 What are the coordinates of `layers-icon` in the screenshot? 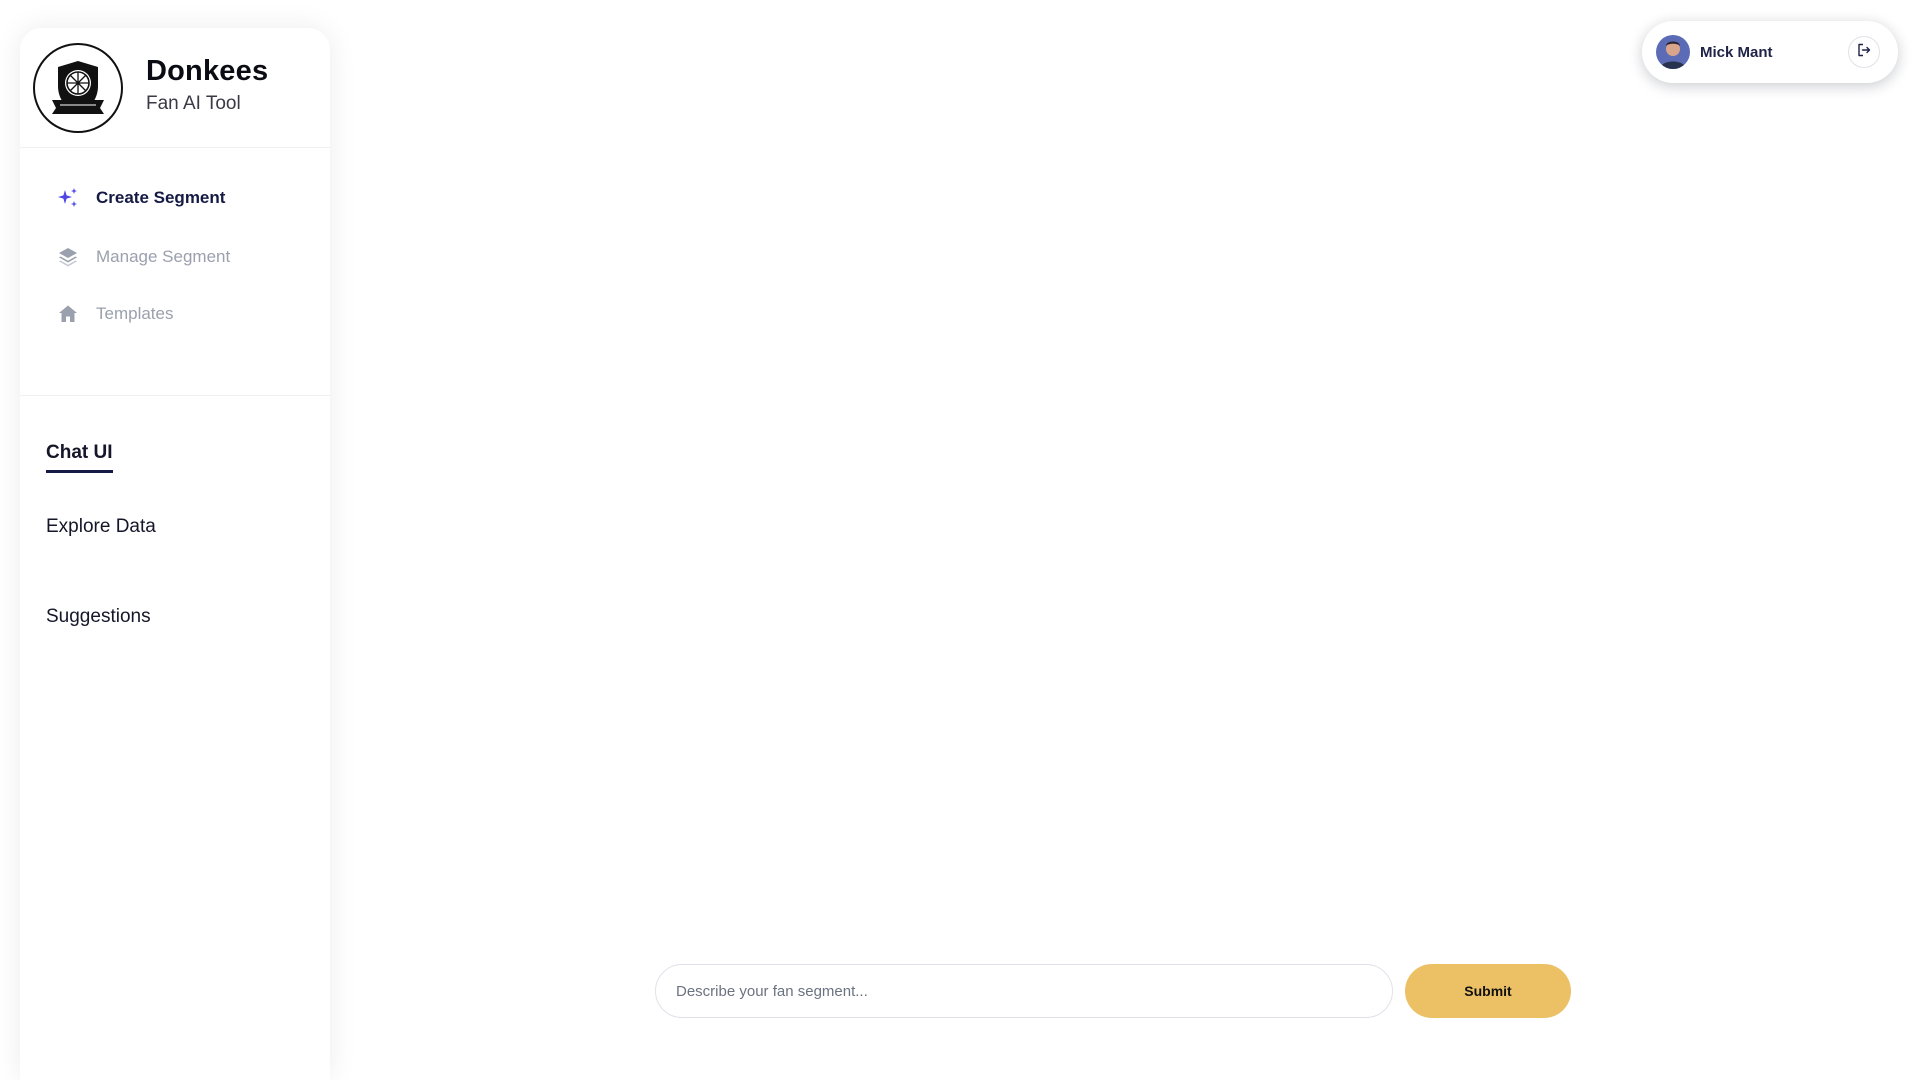 It's located at (68, 257).